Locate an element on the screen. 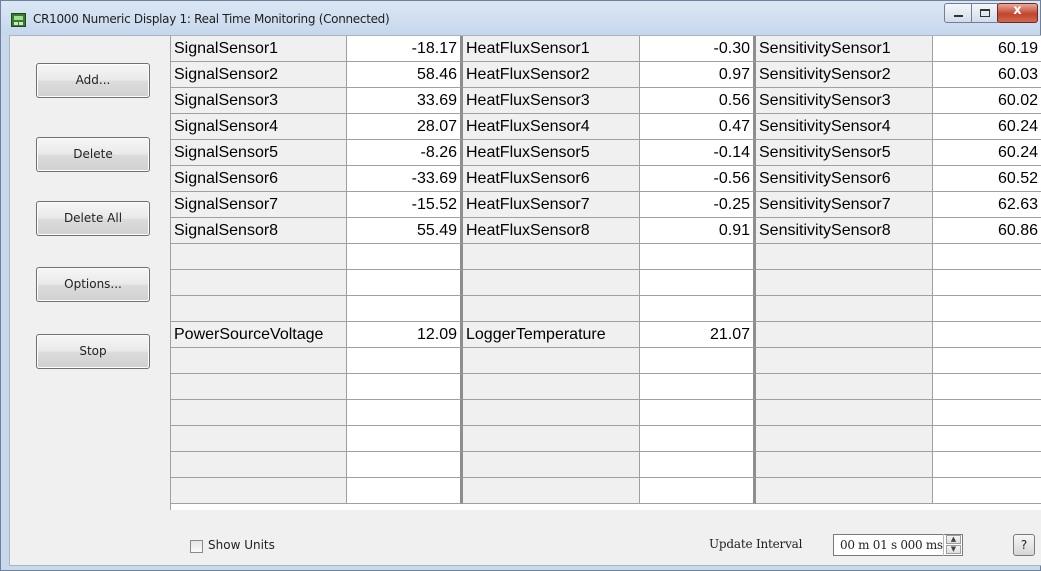  variable-name-cell: SignalSensor4 is located at coordinates (259, 127).